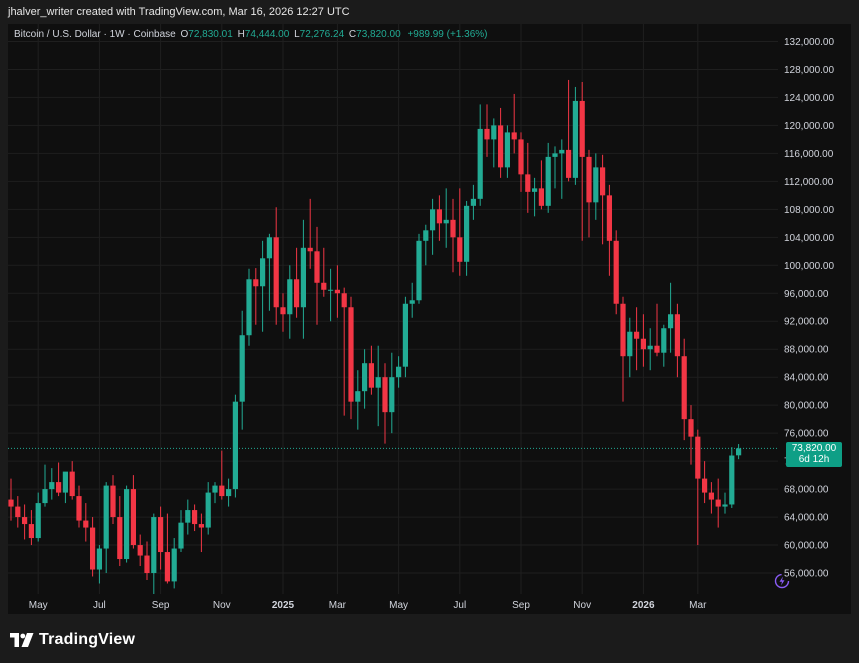 This screenshot has width=859, height=663. Describe the element at coordinates (99, 605) in the screenshot. I see `x-tick-label: Jul` at that location.